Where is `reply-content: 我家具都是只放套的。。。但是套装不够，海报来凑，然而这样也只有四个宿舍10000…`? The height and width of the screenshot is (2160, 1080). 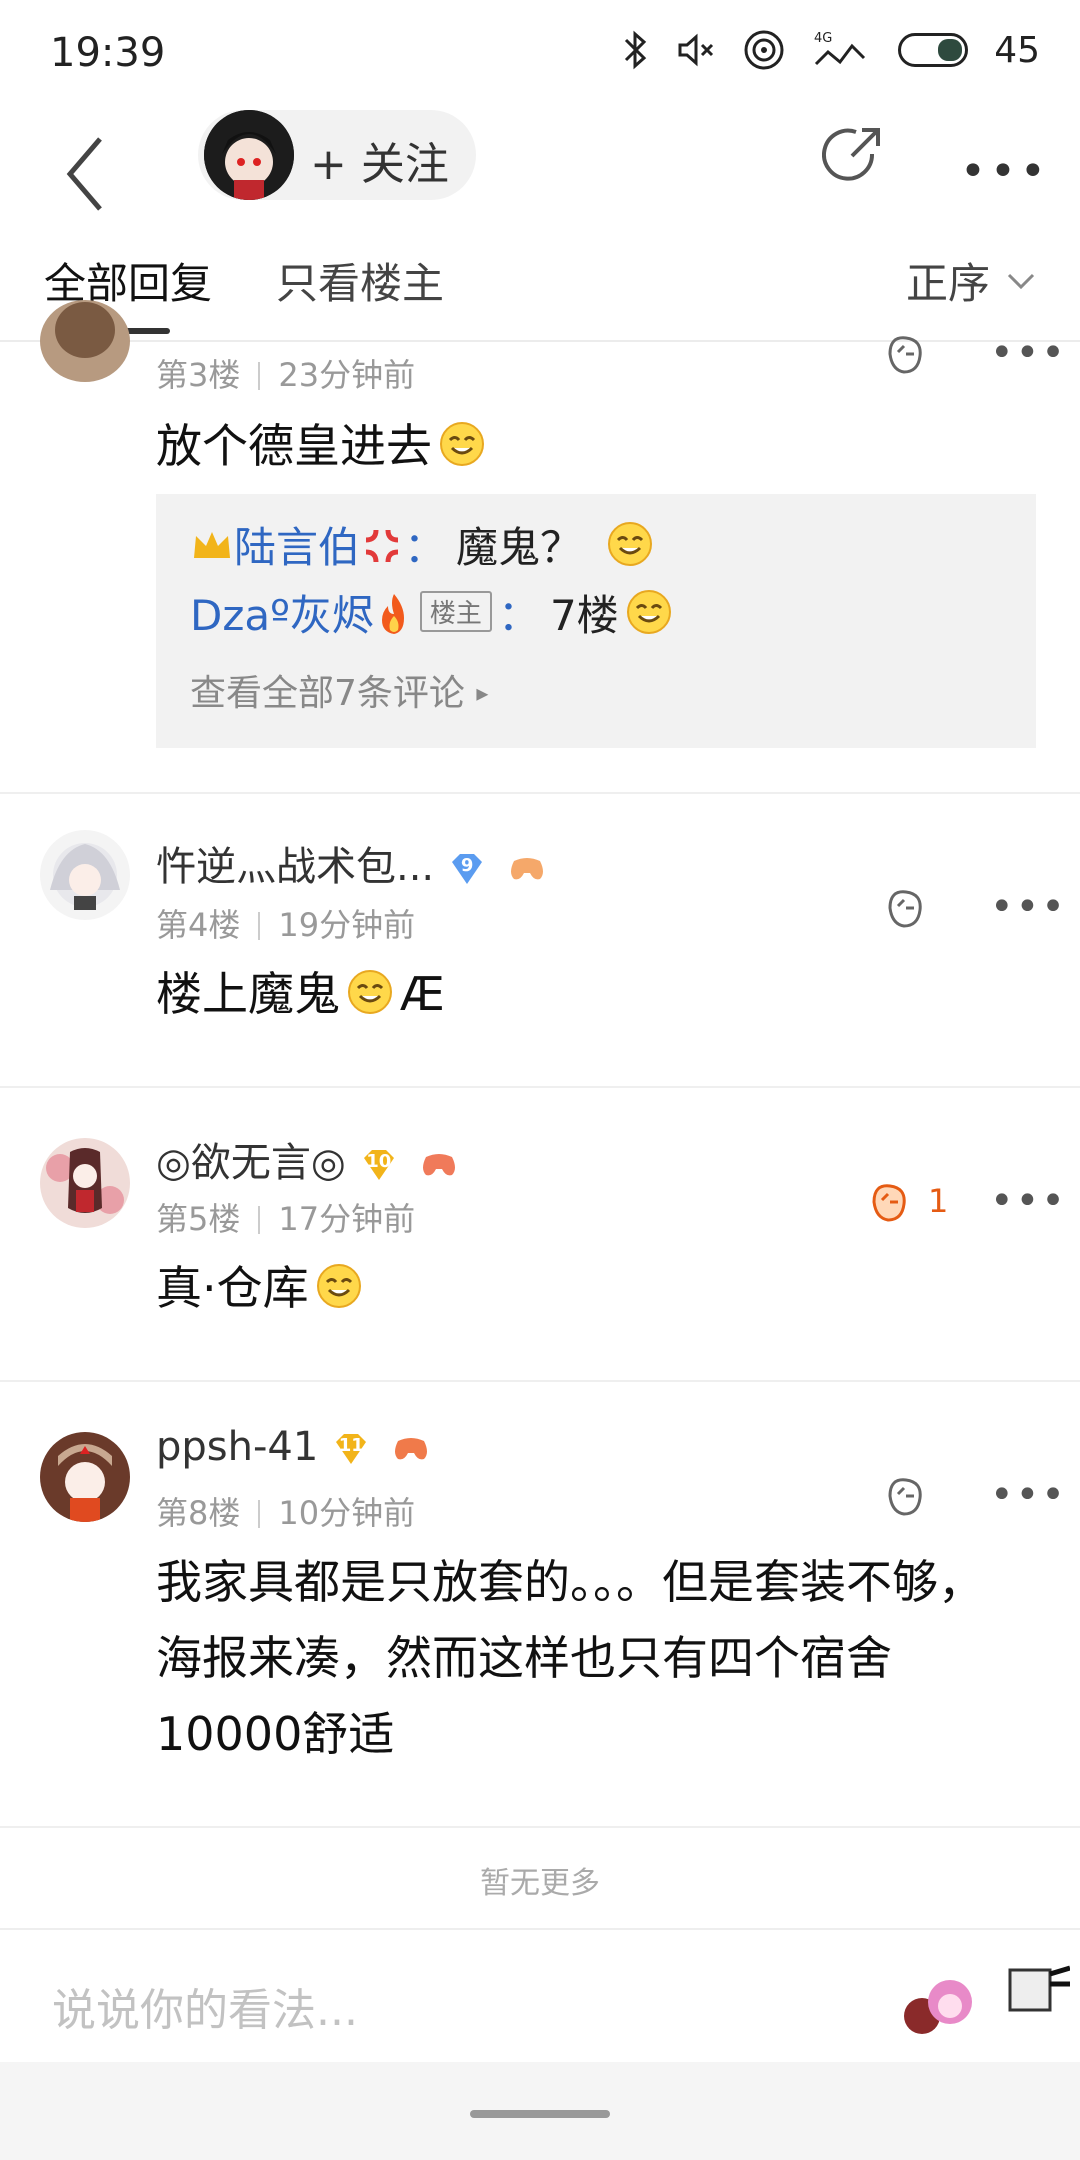 reply-content: 我家具都是只放套的。。。但是套装不够，海报来凑，然而这样也只有四个宿舍10000… is located at coordinates (570, 1658).